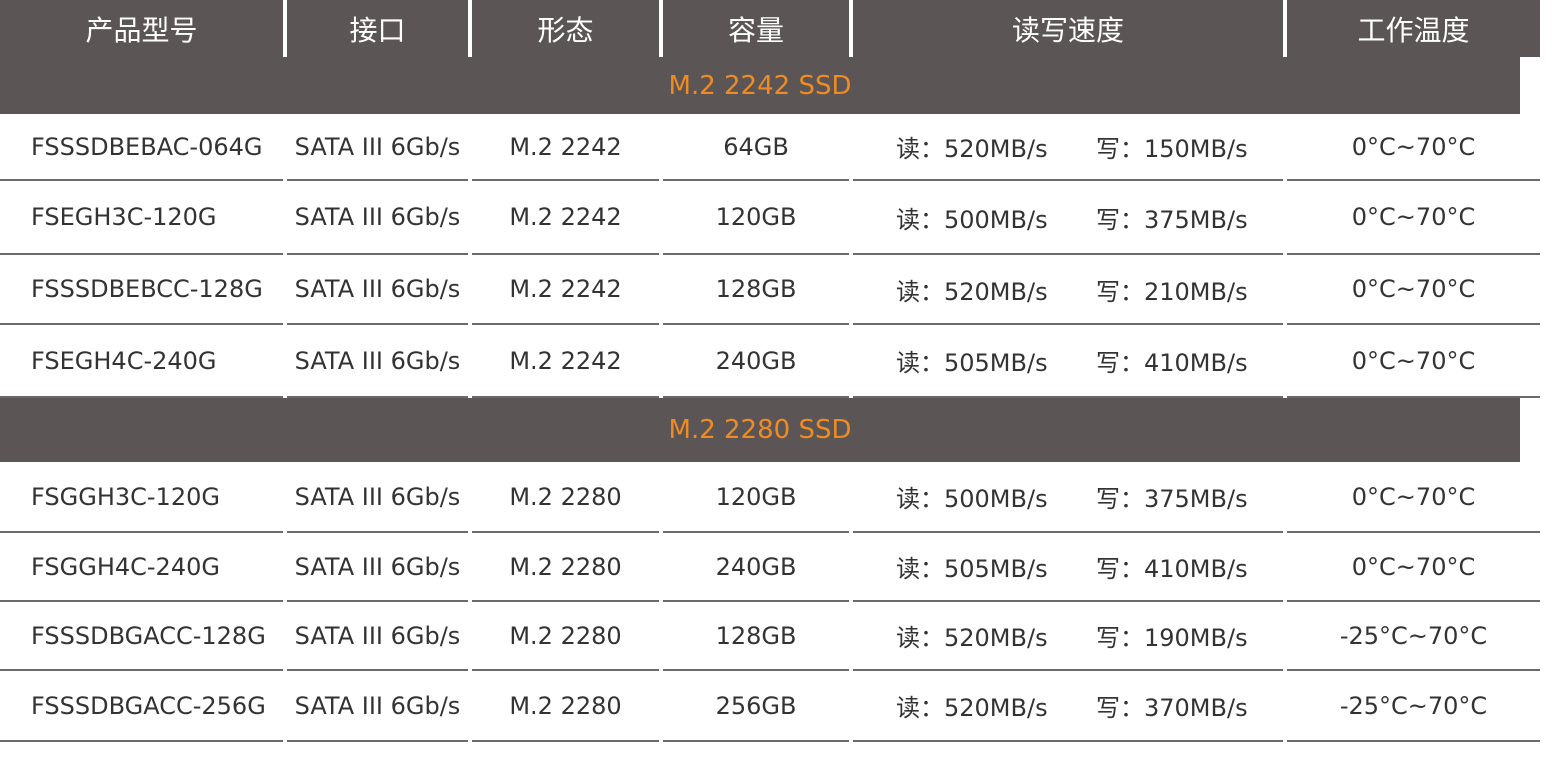  Describe the element at coordinates (1196, 149) in the screenshot. I see `write-value: 150MB/s` at that location.